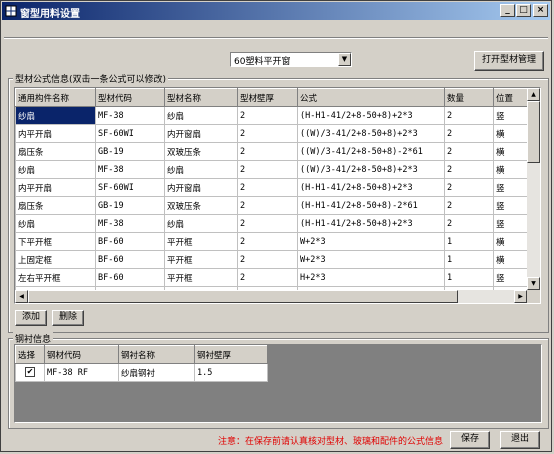  I want to click on select-checkbox: ✔, so click(30, 372).